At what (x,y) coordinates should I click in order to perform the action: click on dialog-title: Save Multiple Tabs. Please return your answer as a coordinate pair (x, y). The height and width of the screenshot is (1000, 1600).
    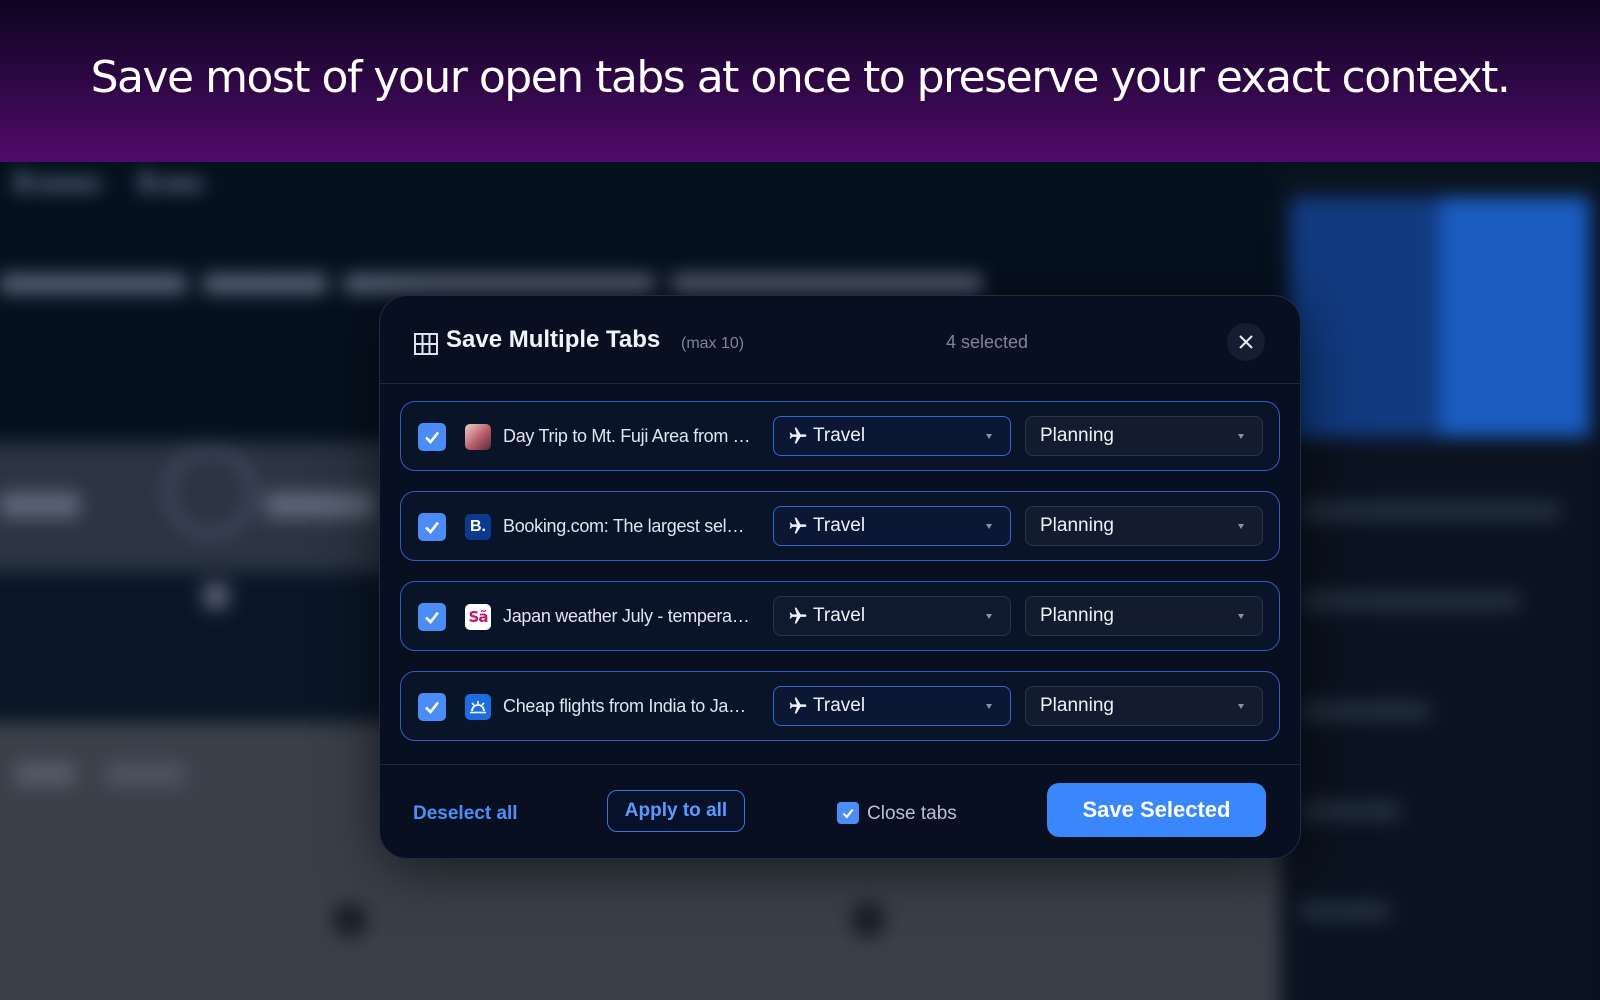
    Looking at the image, I should click on (553, 339).